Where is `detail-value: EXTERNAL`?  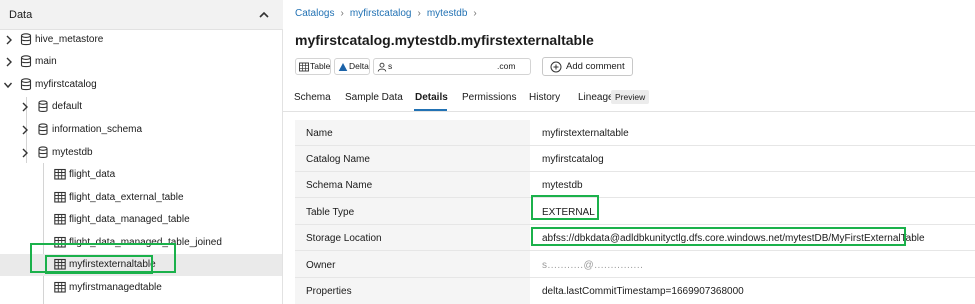 detail-value: EXTERNAL is located at coordinates (568, 212).